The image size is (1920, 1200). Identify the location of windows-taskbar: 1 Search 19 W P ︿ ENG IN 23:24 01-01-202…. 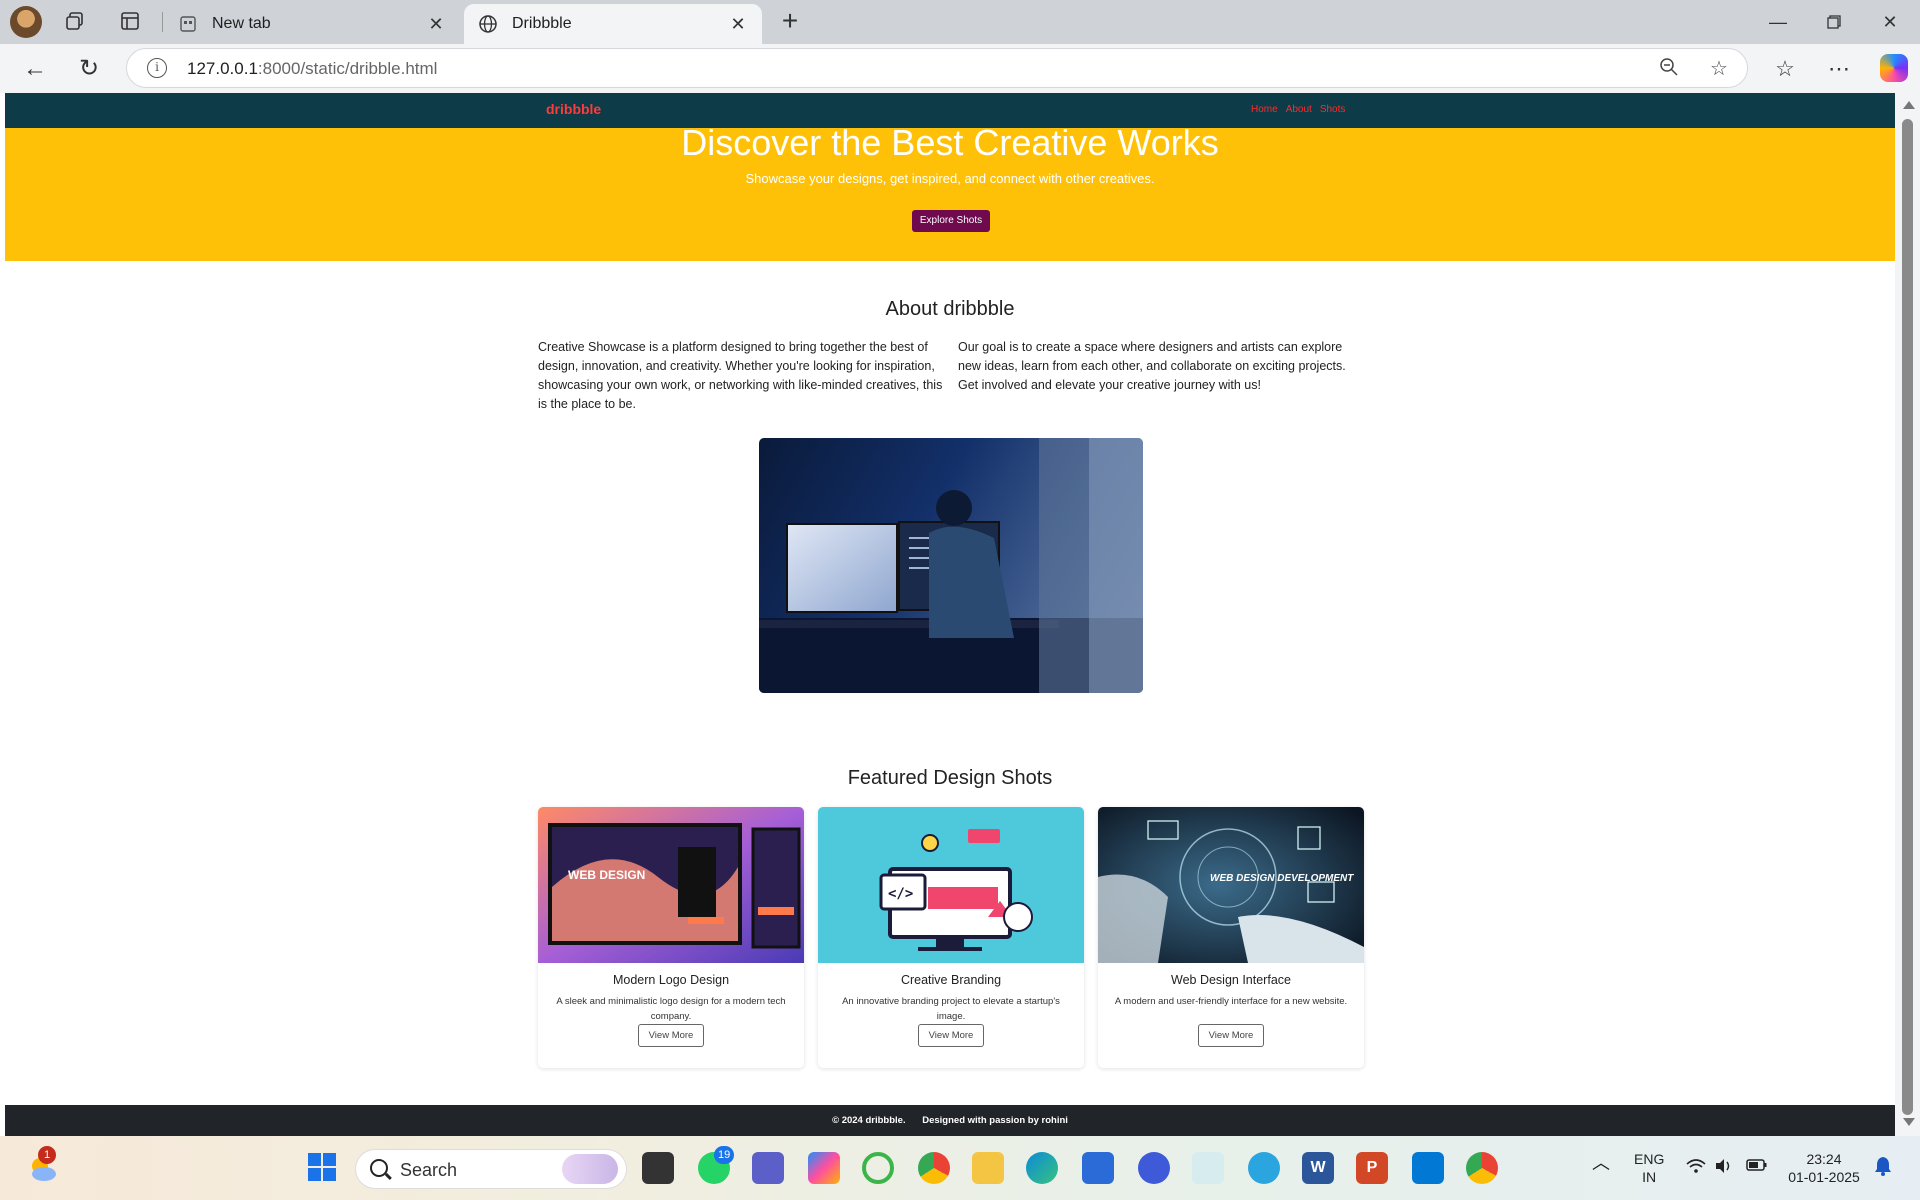
(960, 1168).